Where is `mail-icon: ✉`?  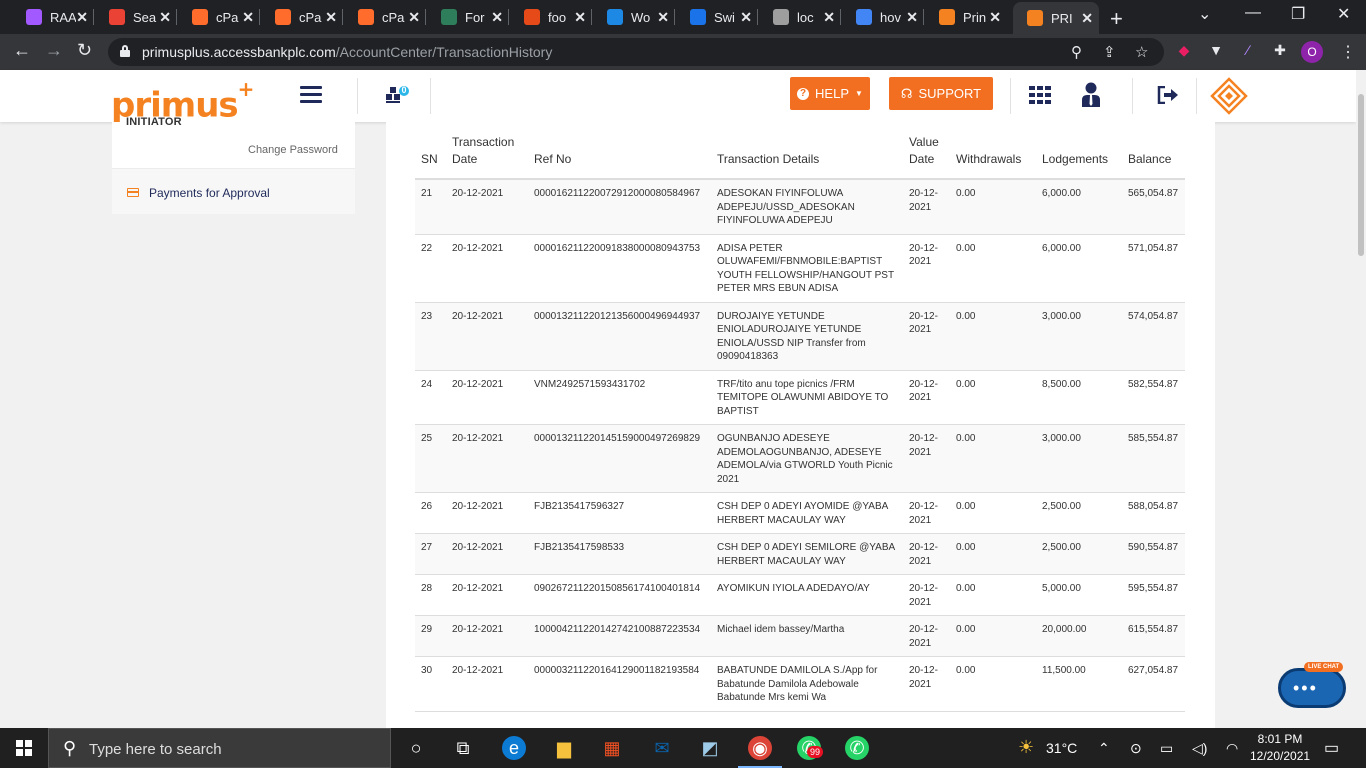
mail-icon: ✉ is located at coordinates (662, 748).